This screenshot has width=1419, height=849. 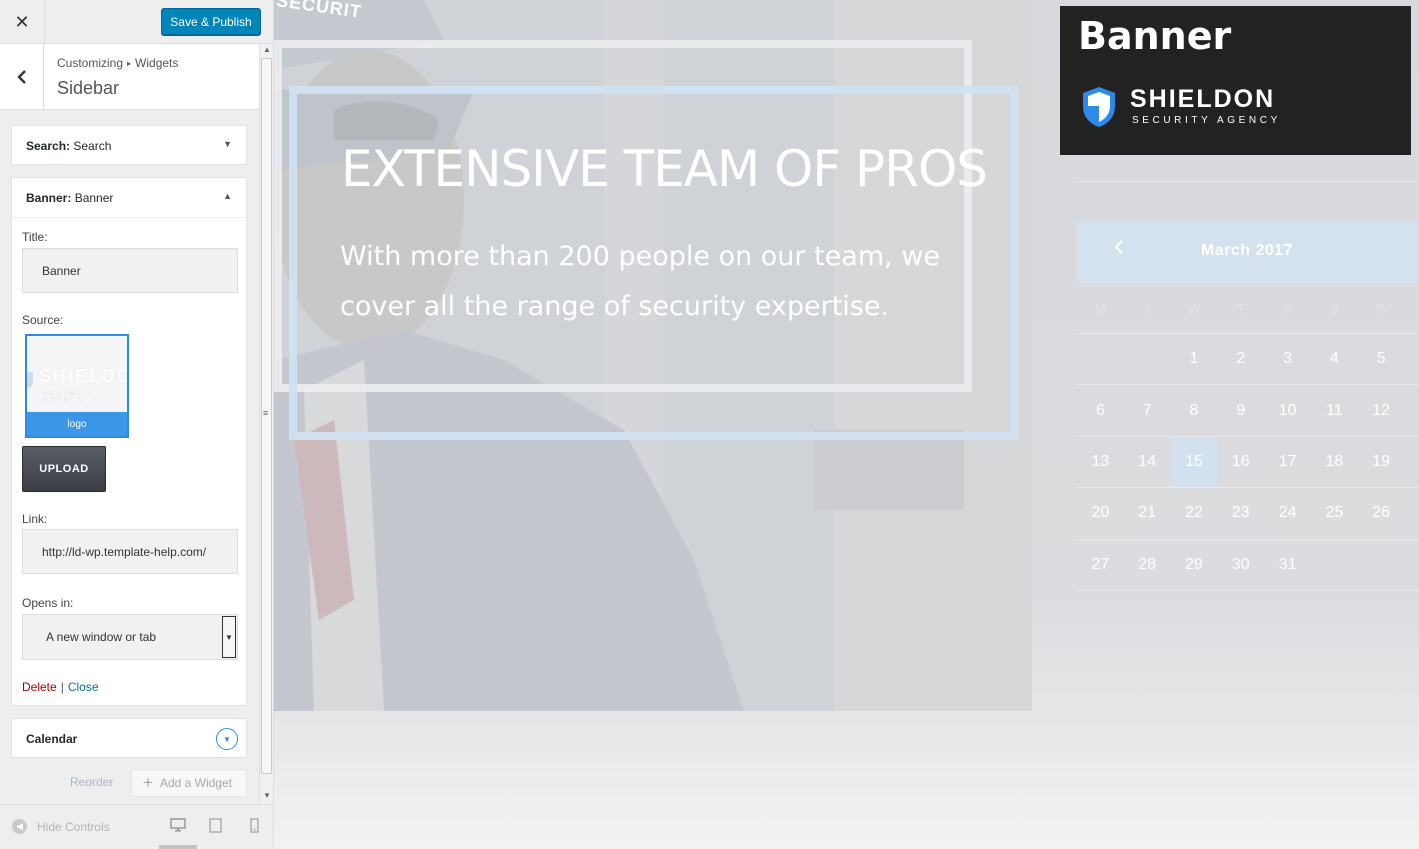 I want to click on calendar-day: 3, so click(x=1287, y=359).